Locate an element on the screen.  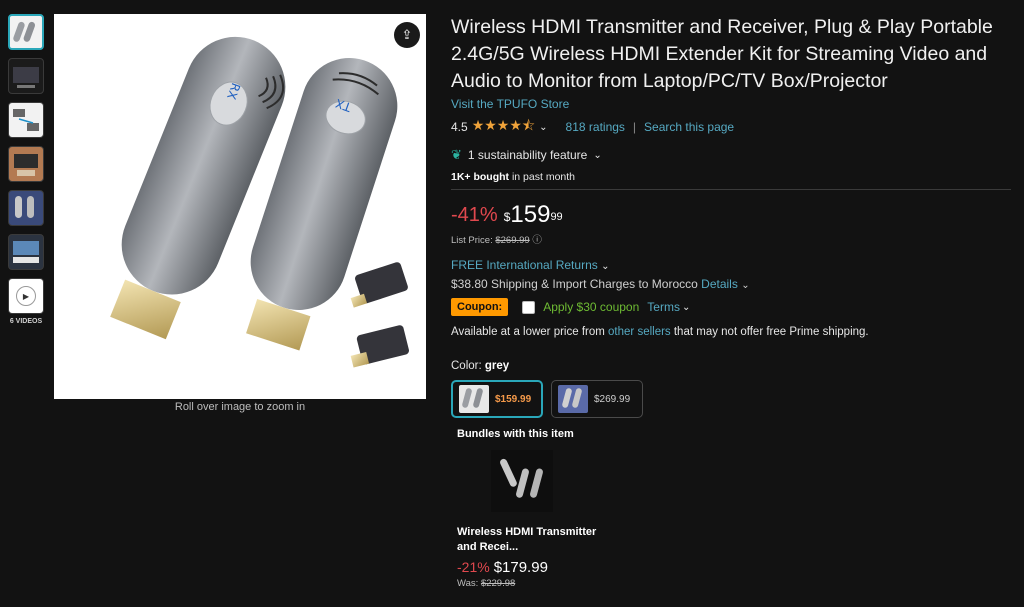
divider is located at coordinates (731, 189).